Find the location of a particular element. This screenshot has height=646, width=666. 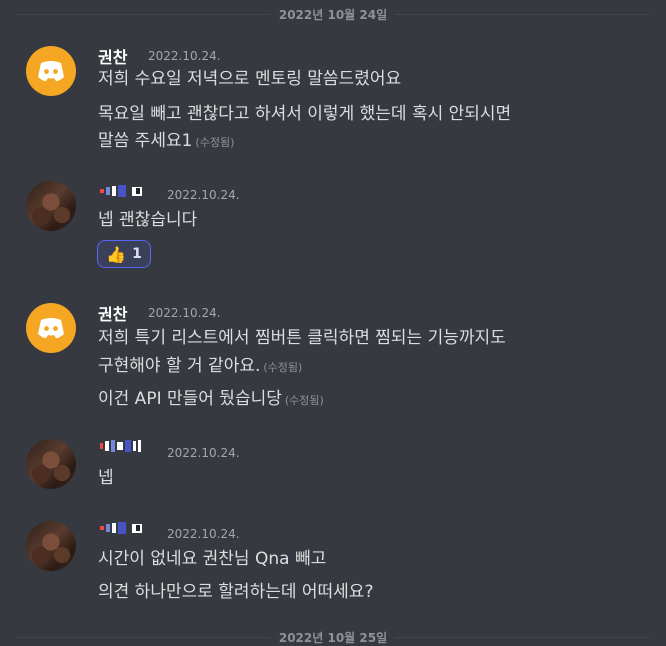

thumbs-up-icon: 👍 is located at coordinates (116, 254).